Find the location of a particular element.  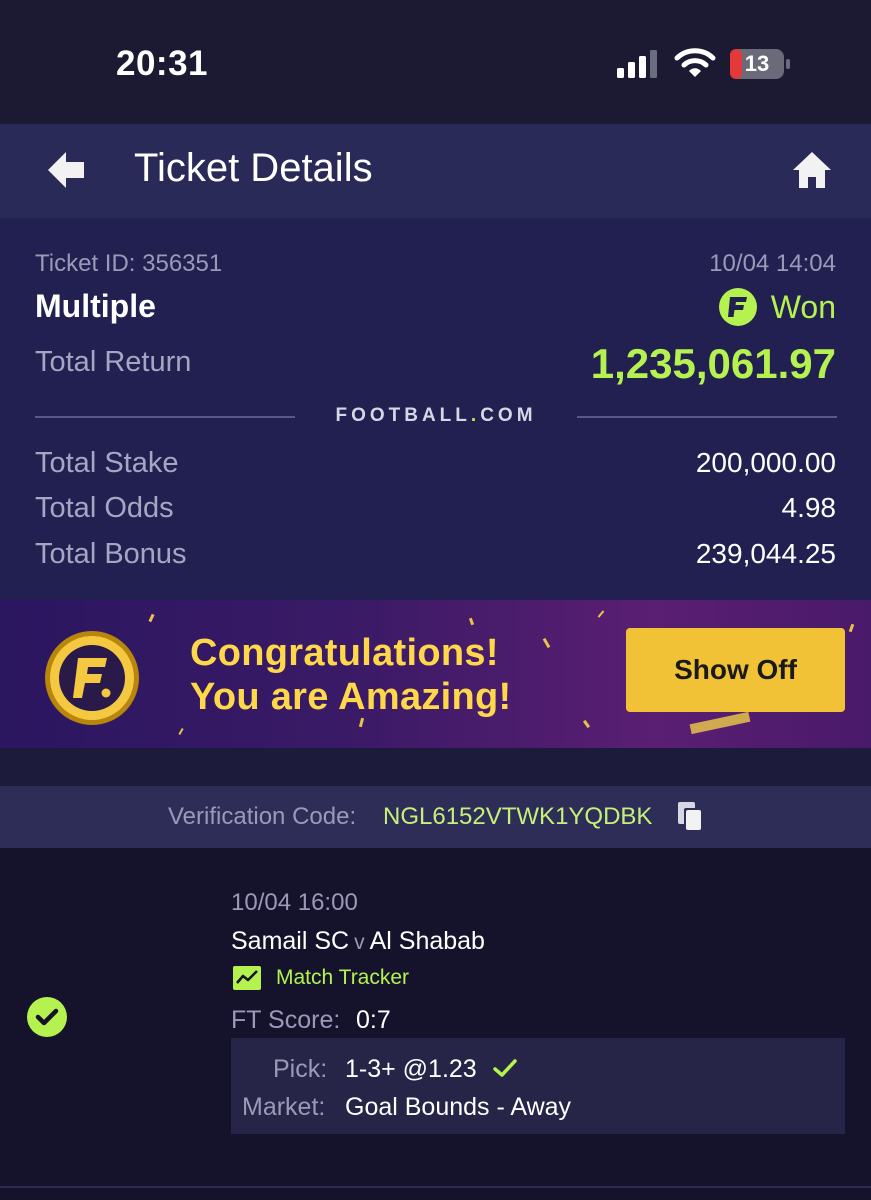

home-team: Samail SC is located at coordinates (290, 941).